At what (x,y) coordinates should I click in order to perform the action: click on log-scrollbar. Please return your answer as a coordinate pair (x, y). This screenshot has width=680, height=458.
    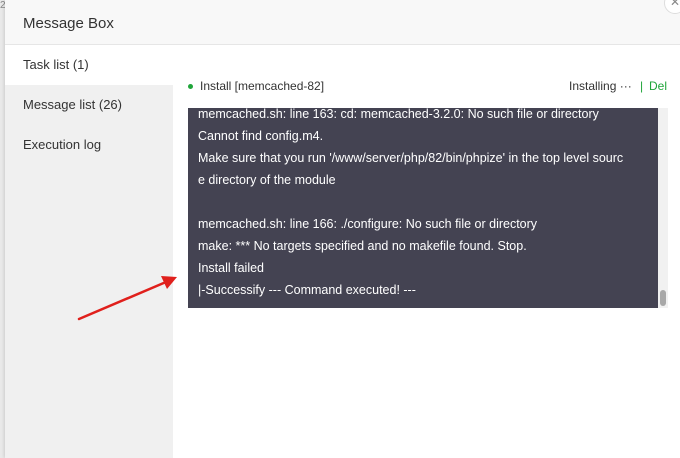
    Looking at the image, I should click on (663, 208).